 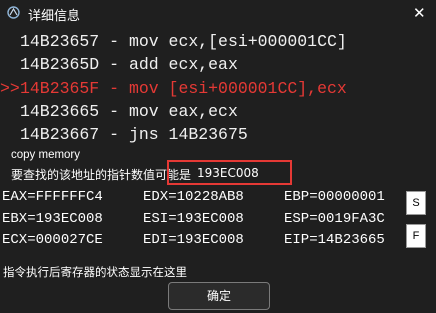 I want to click on instruction-text: mov [esi+000001CC],ecx, so click(x=237, y=88).